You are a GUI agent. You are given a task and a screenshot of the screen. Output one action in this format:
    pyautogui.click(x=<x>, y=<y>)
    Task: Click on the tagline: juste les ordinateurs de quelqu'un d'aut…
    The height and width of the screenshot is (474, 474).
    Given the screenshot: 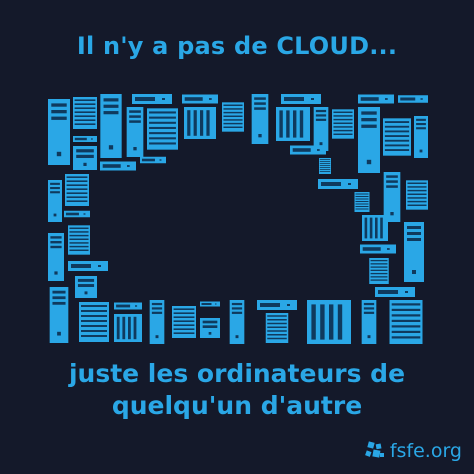 What is the action you would take?
    pyautogui.click(x=237, y=390)
    